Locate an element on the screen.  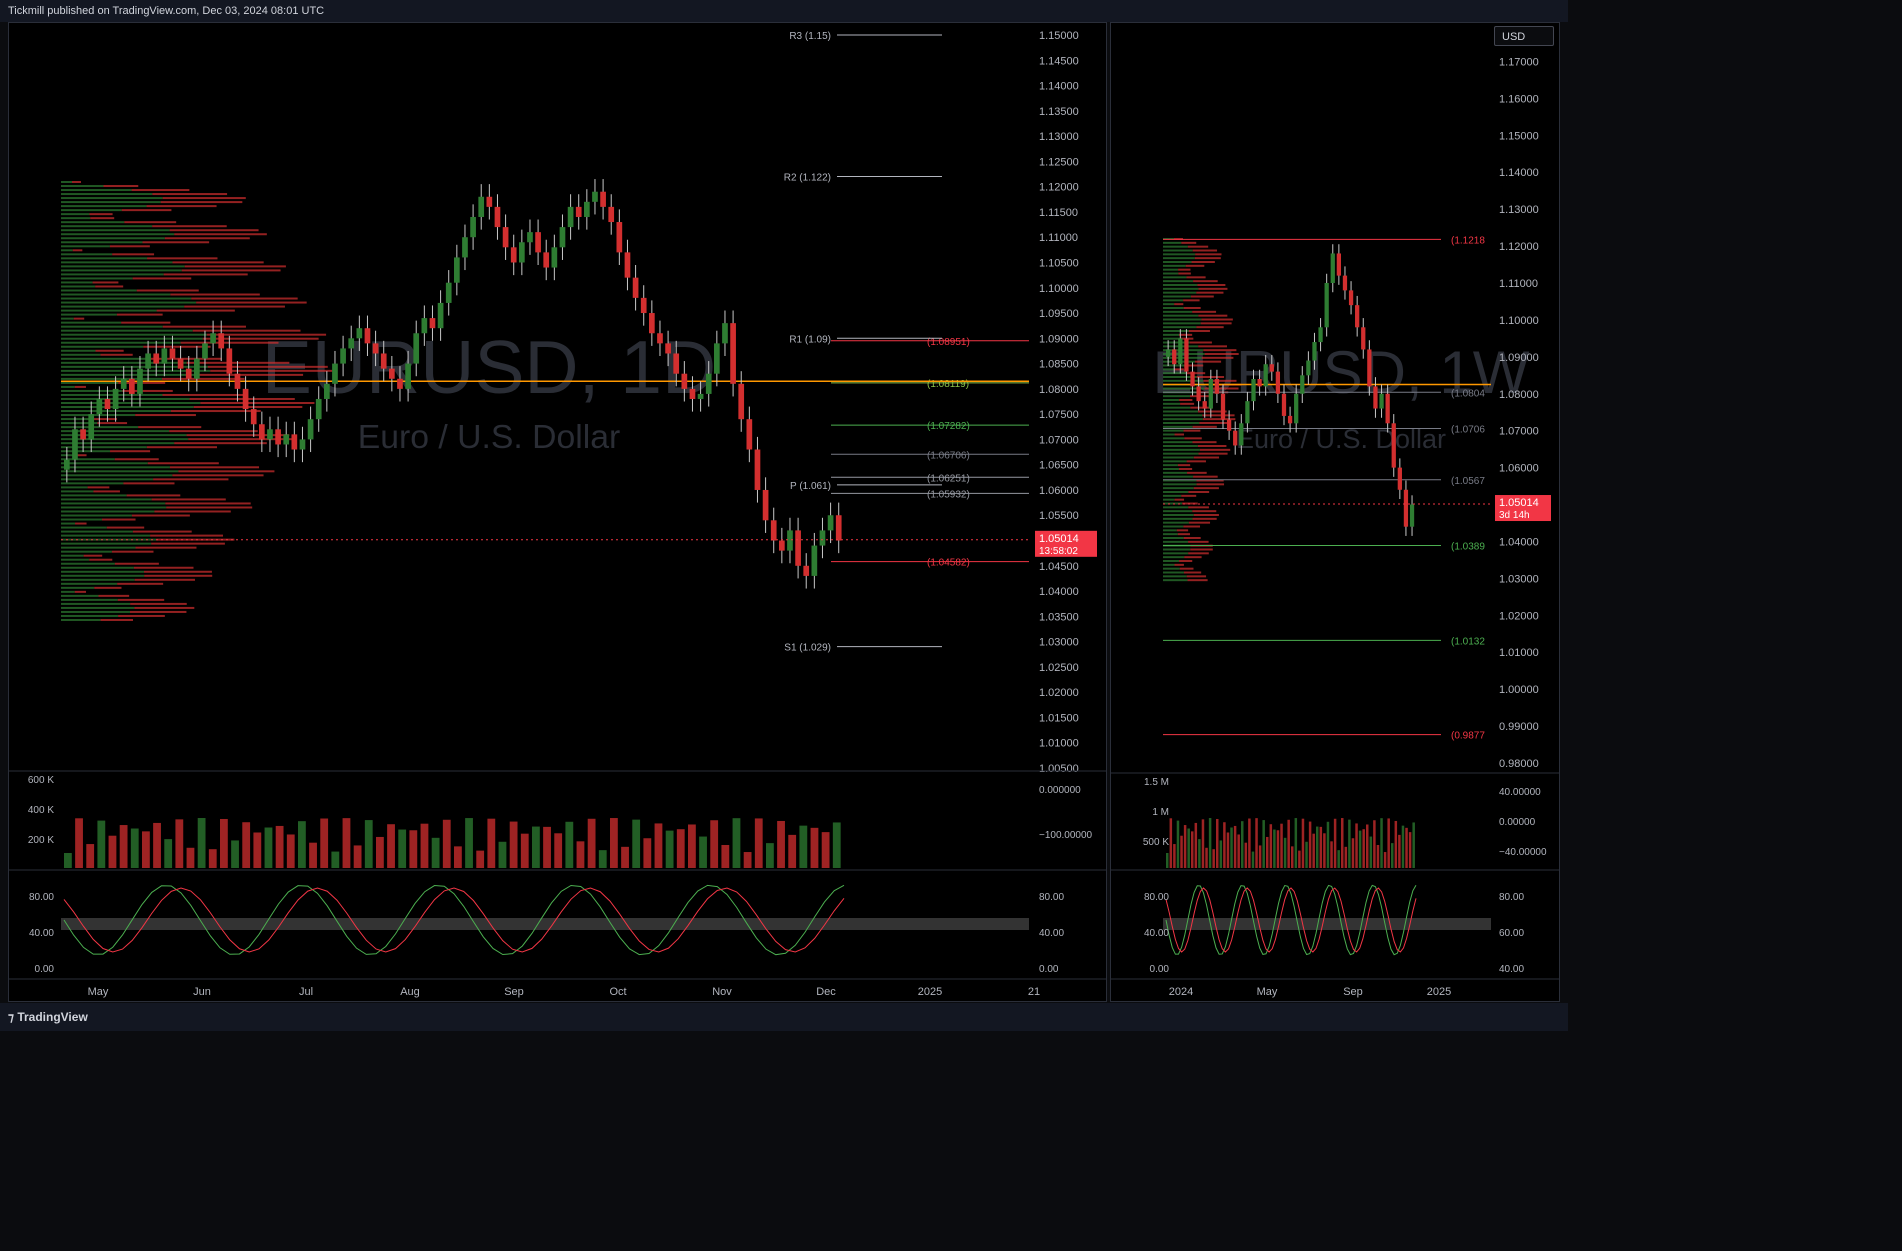
price-level-label: (1.05932) is located at coordinates (948, 494).